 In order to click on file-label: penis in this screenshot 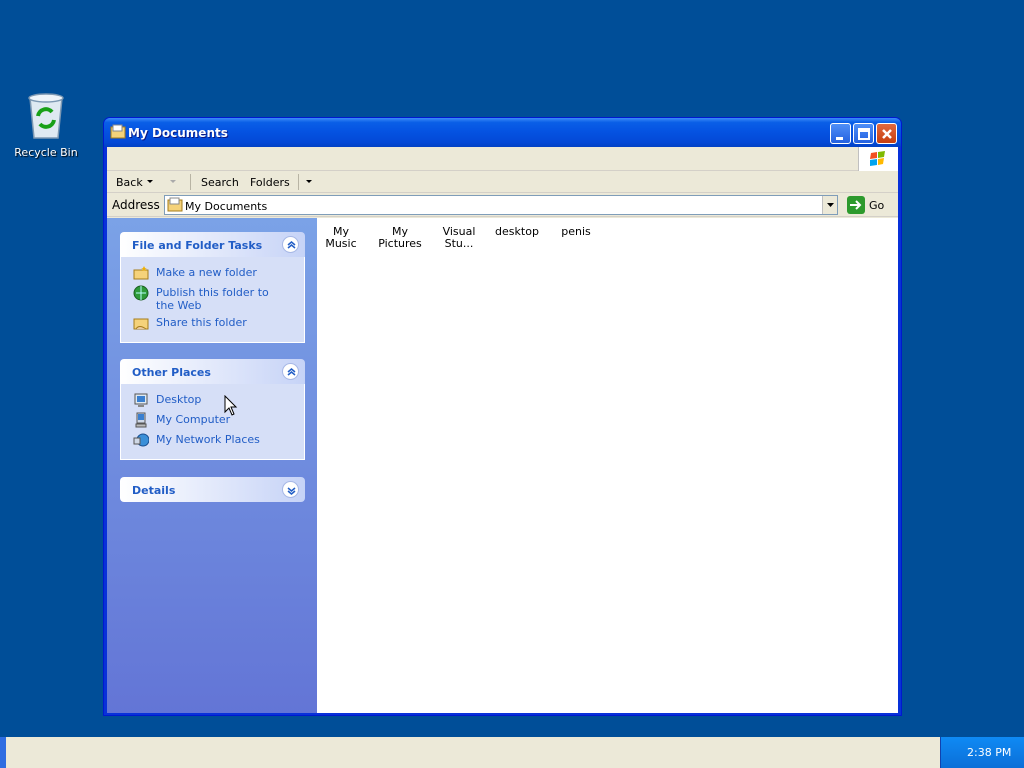, I will do `click(576, 231)`.